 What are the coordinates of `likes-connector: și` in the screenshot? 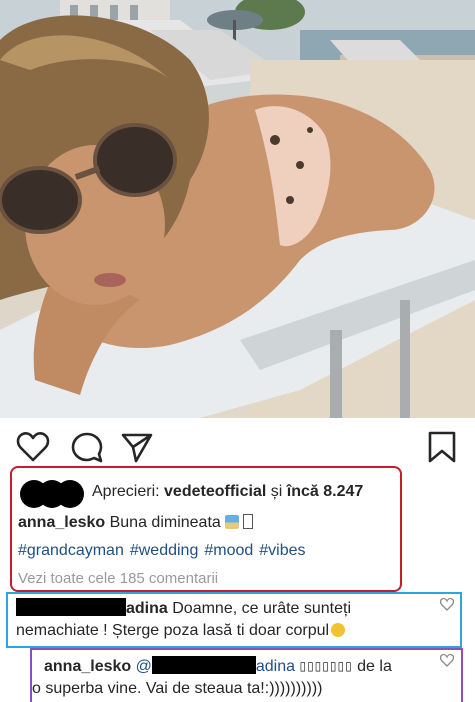 It's located at (276, 491).